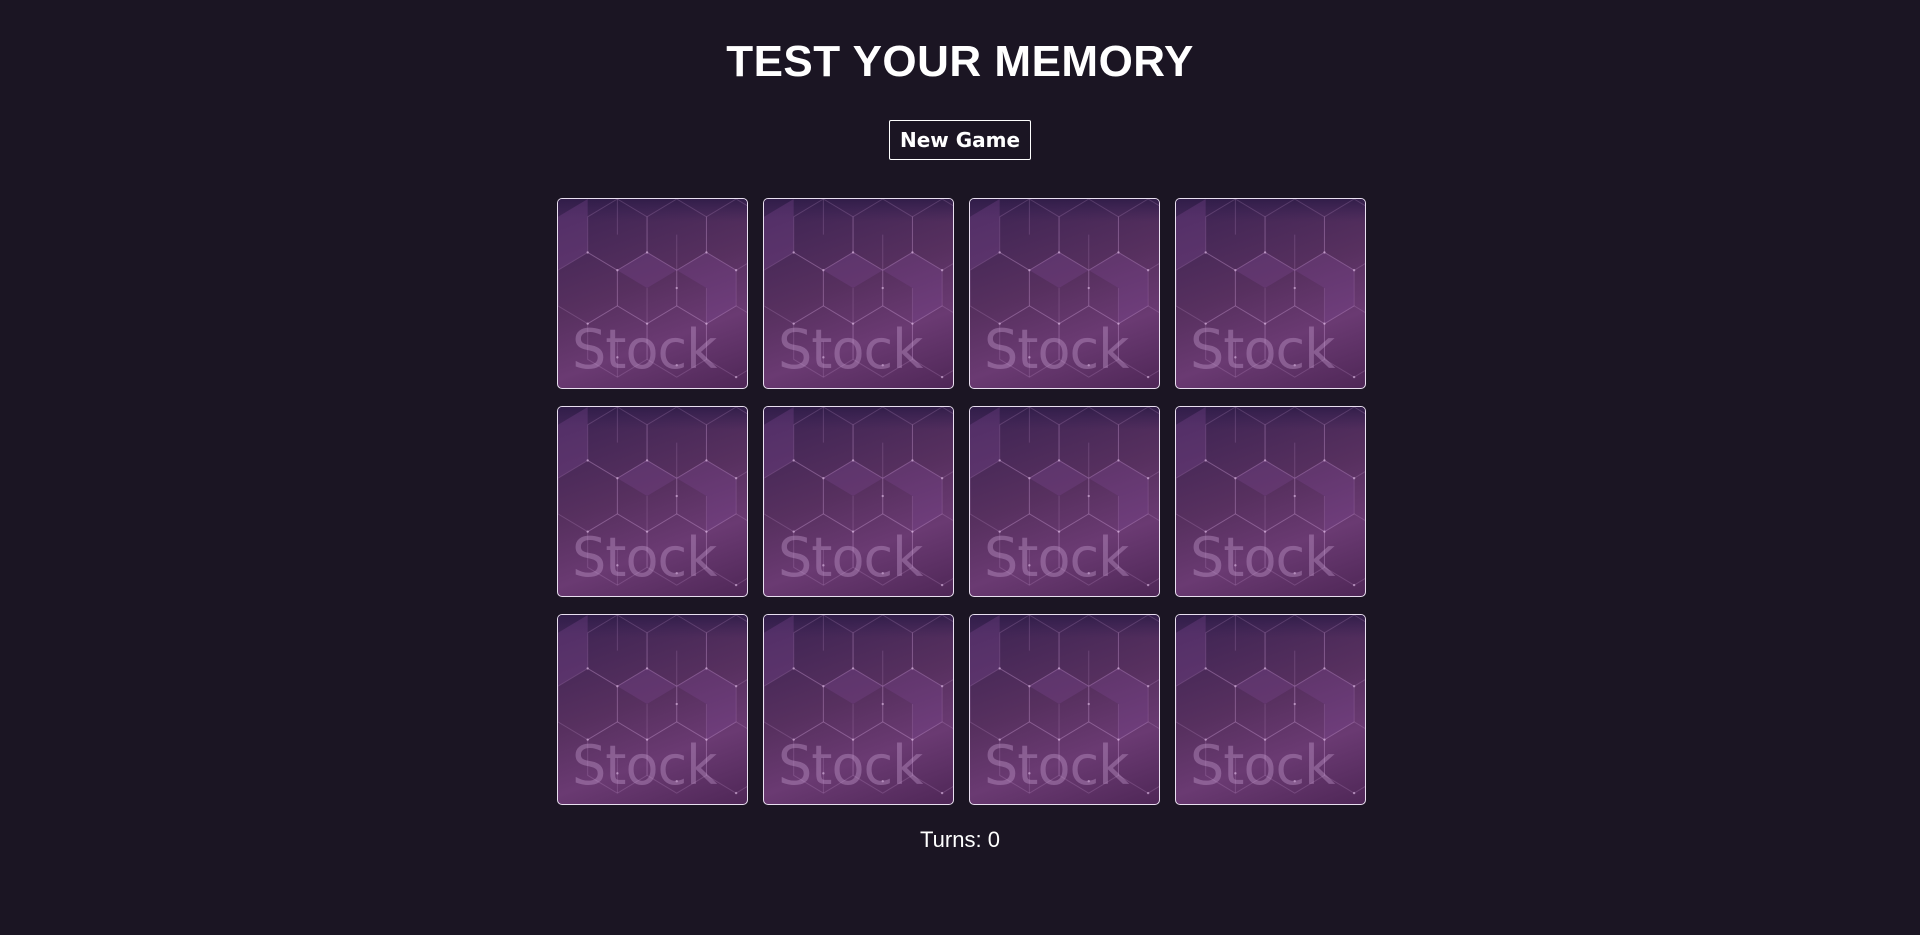 The height and width of the screenshot is (935, 1920). I want to click on page-title: TEST YOUR MEMORY, so click(960, 61).